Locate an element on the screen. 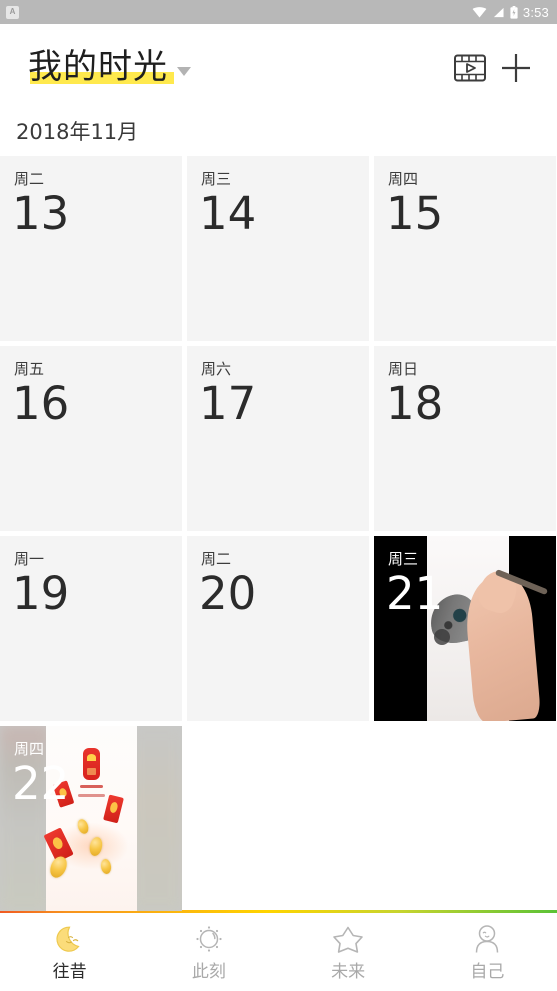  nav-label: 未来 is located at coordinates (348, 971).